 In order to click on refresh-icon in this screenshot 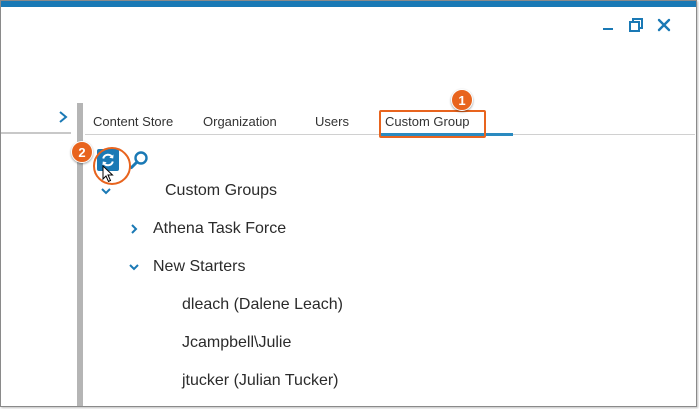, I will do `click(108, 160)`.